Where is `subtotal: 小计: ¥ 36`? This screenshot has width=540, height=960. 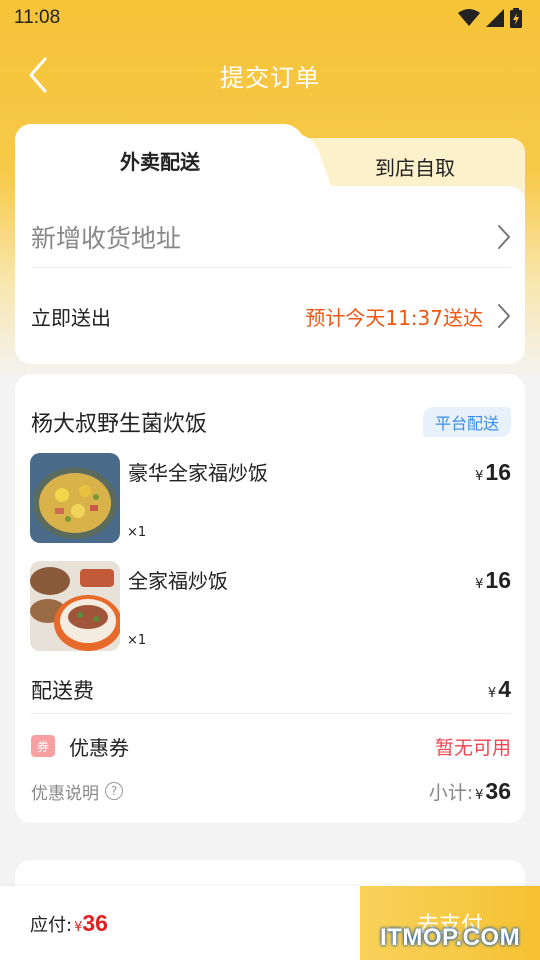 subtotal: 小计: ¥ 36 is located at coordinates (470, 791).